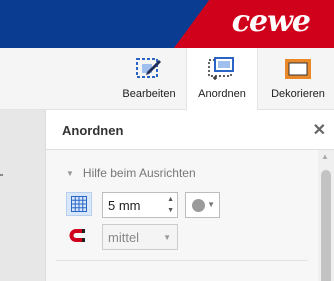 Image resolution: width=334 pixels, height=281 pixels. Describe the element at coordinates (298, 94) in the screenshot. I see `toolbar-dekorieren-label: Dekorieren` at that location.